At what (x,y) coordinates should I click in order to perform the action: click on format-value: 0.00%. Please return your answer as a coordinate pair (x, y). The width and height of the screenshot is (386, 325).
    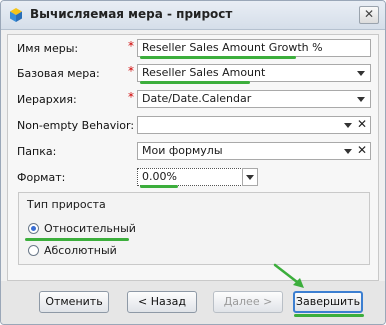
    Looking at the image, I should click on (159, 176).